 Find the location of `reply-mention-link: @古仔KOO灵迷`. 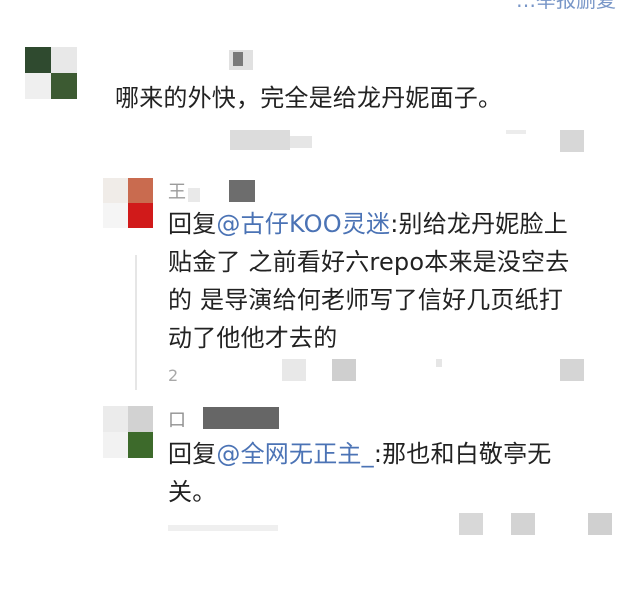

reply-mention-link: @古仔KOO灵迷 is located at coordinates (303, 224).